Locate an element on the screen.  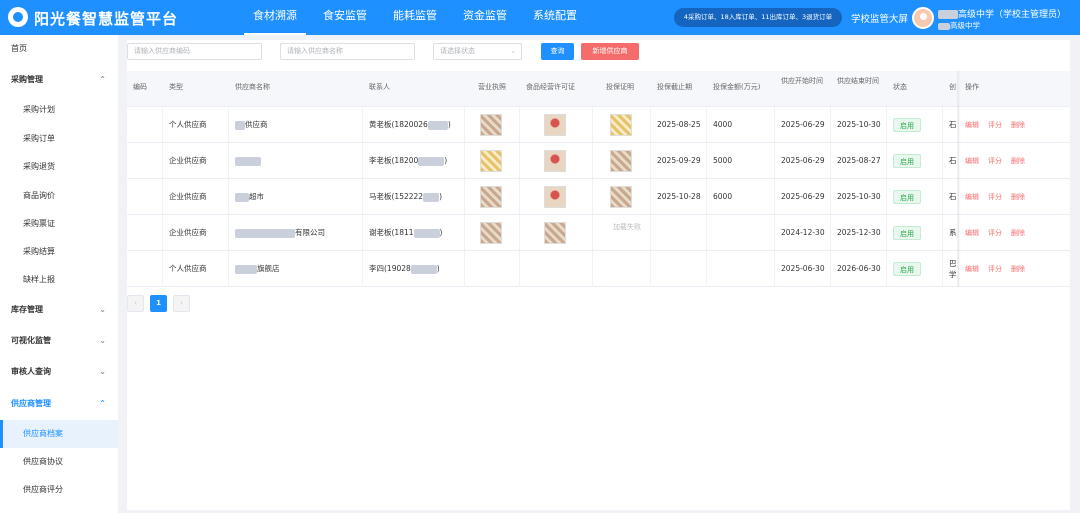
status-select: 请选择状态 ⌄ is located at coordinates (477, 51).